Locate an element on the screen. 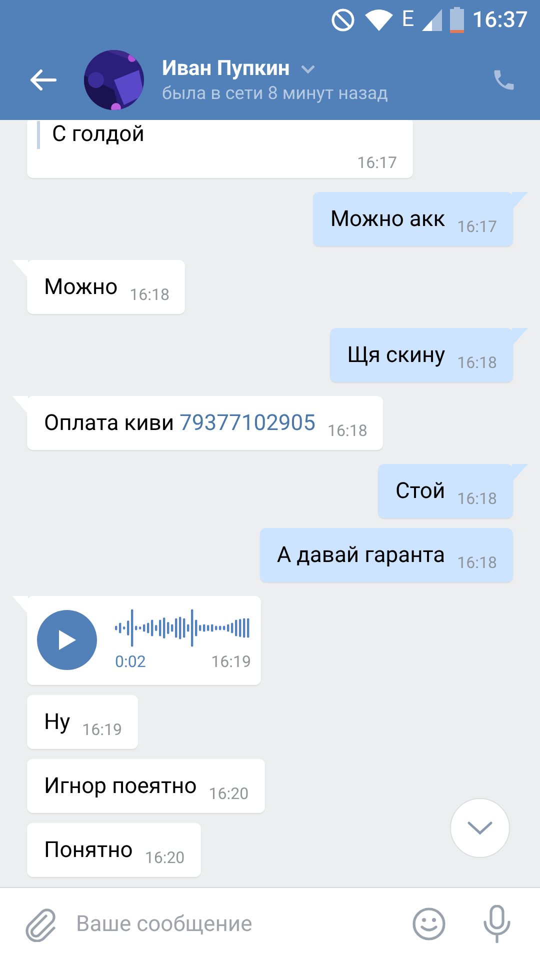 The image size is (540, 960). message-text: Стой is located at coordinates (420, 492).